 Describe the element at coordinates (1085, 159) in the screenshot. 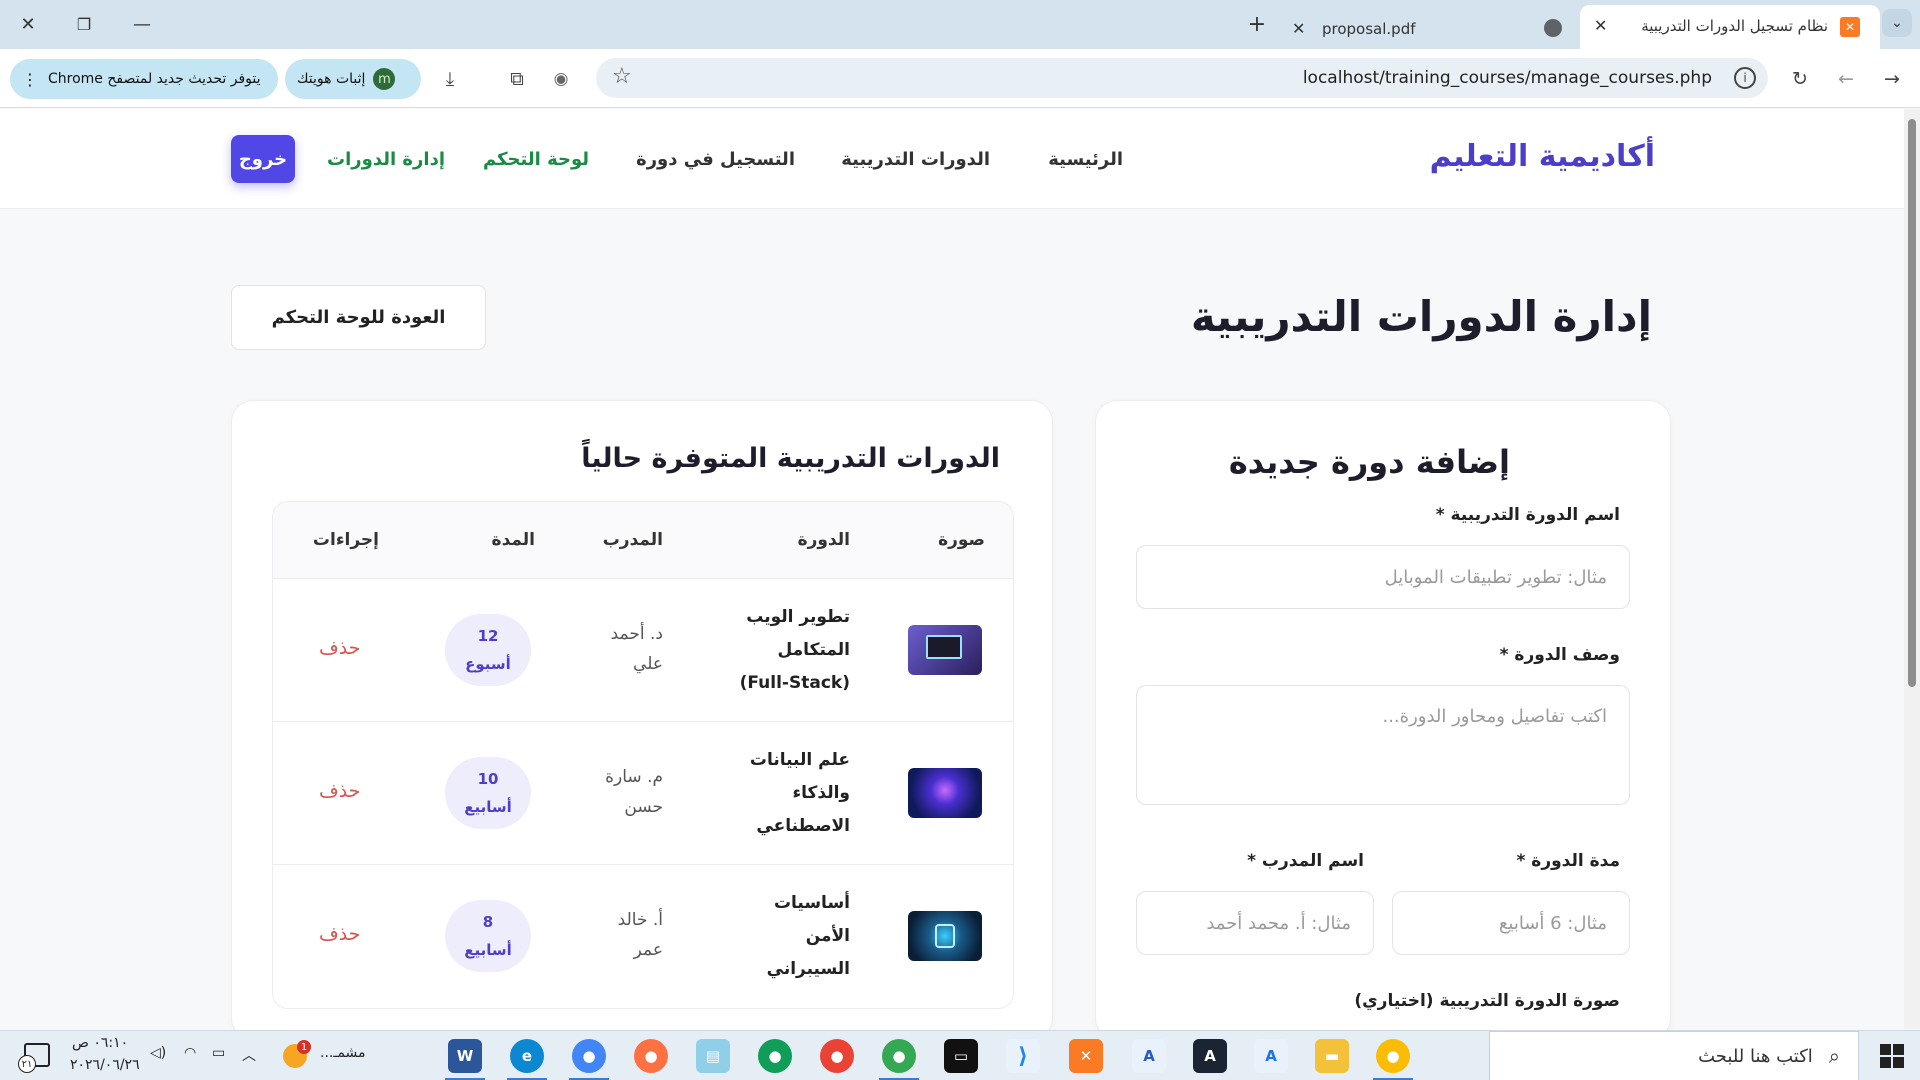

I see `nav-home: الرئيسية` at that location.